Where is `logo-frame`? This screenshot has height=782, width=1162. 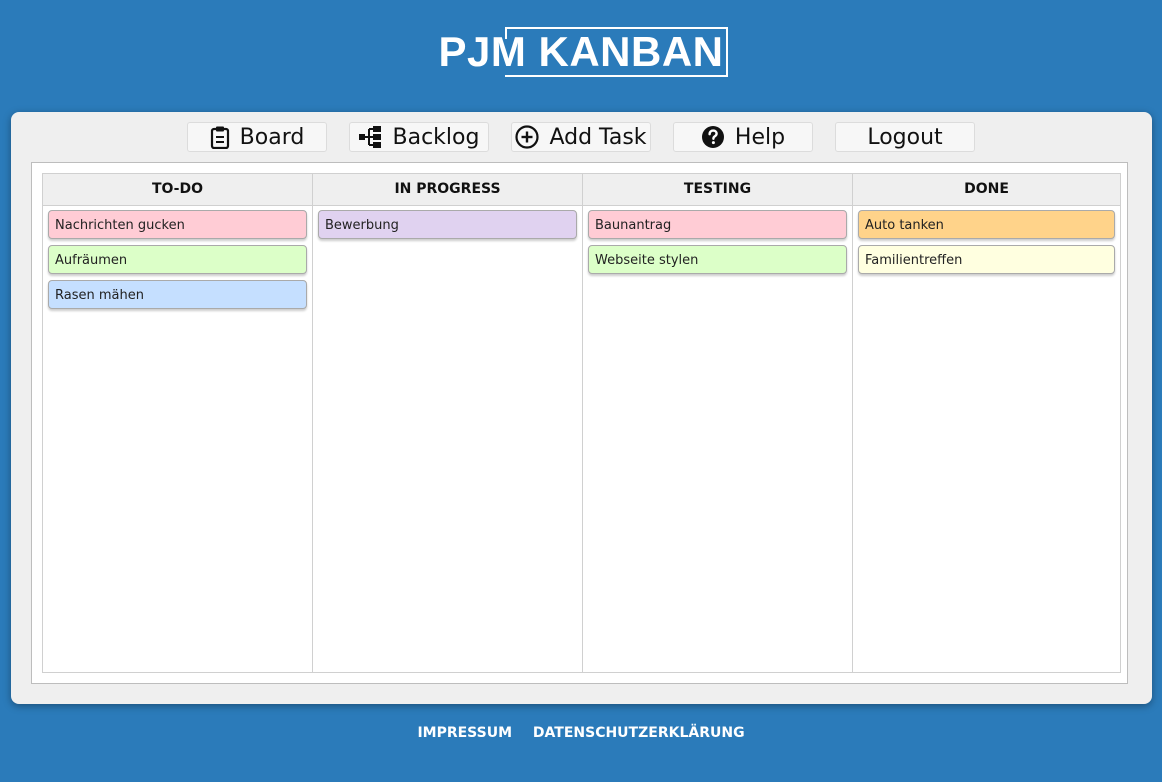 logo-frame is located at coordinates (616, 52).